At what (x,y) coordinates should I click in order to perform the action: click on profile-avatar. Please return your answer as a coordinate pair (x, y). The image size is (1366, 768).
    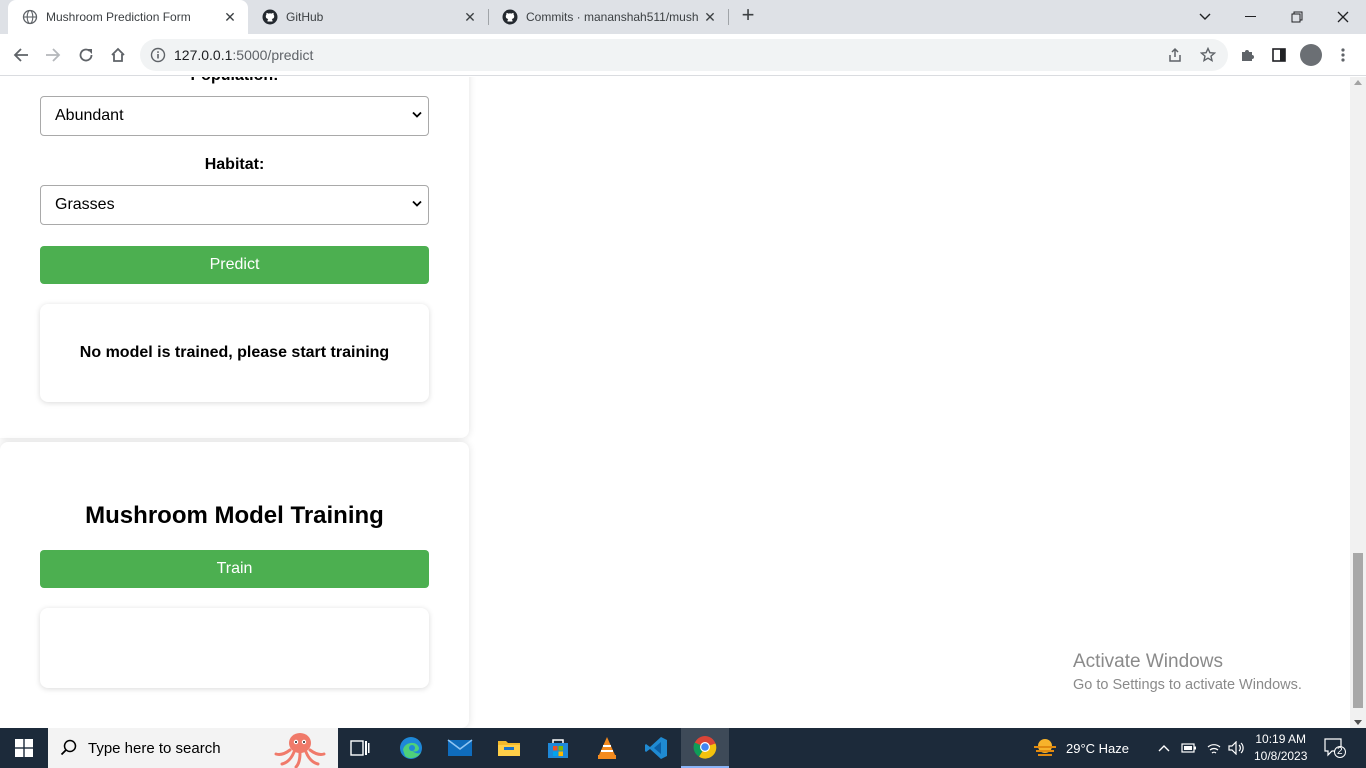
    Looking at the image, I should click on (1311, 55).